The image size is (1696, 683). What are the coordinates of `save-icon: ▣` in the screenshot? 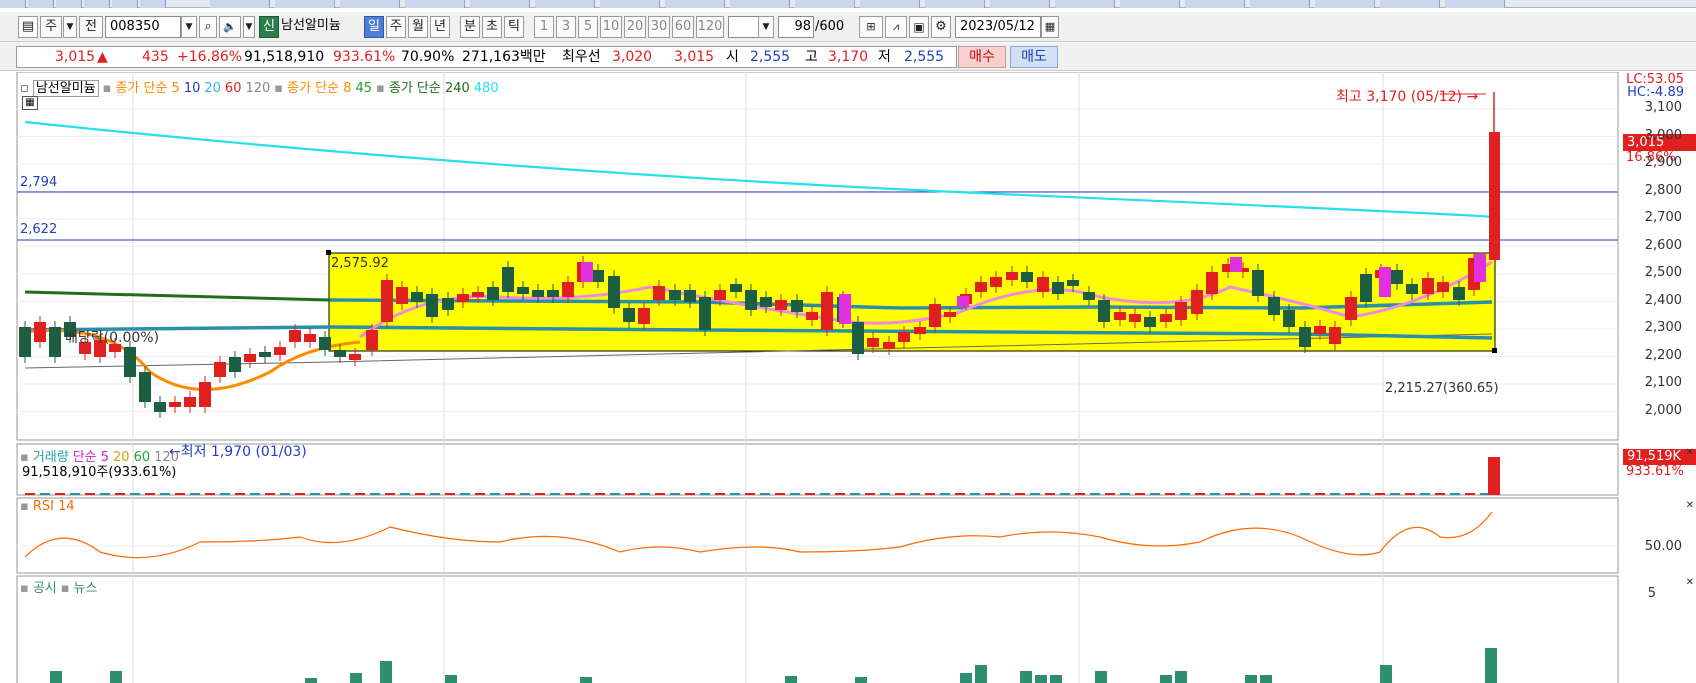 It's located at (919, 27).